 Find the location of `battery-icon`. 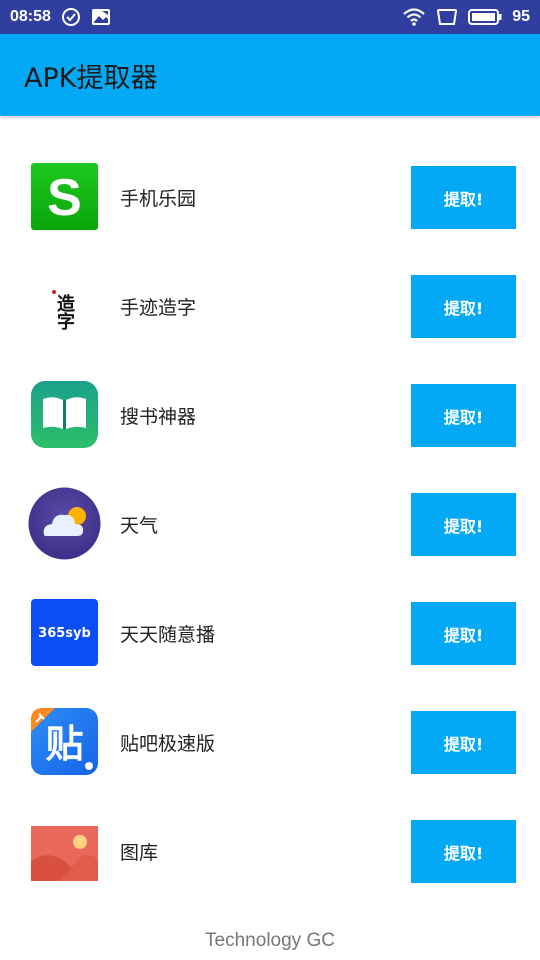

battery-icon is located at coordinates (485, 17).